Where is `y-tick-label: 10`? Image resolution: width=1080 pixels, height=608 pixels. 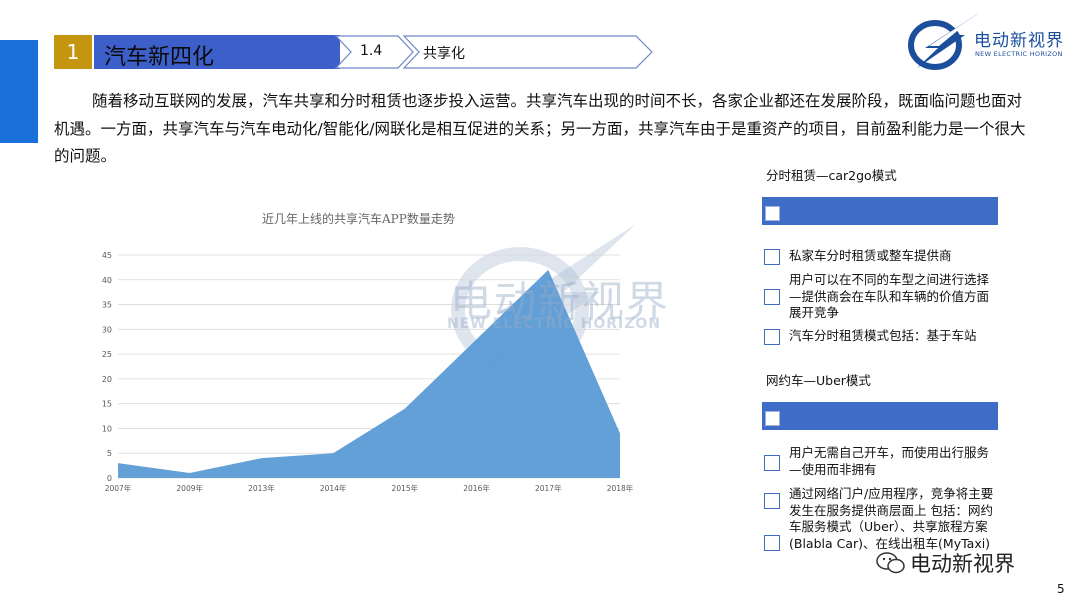
y-tick-label: 10 is located at coordinates (107, 428).